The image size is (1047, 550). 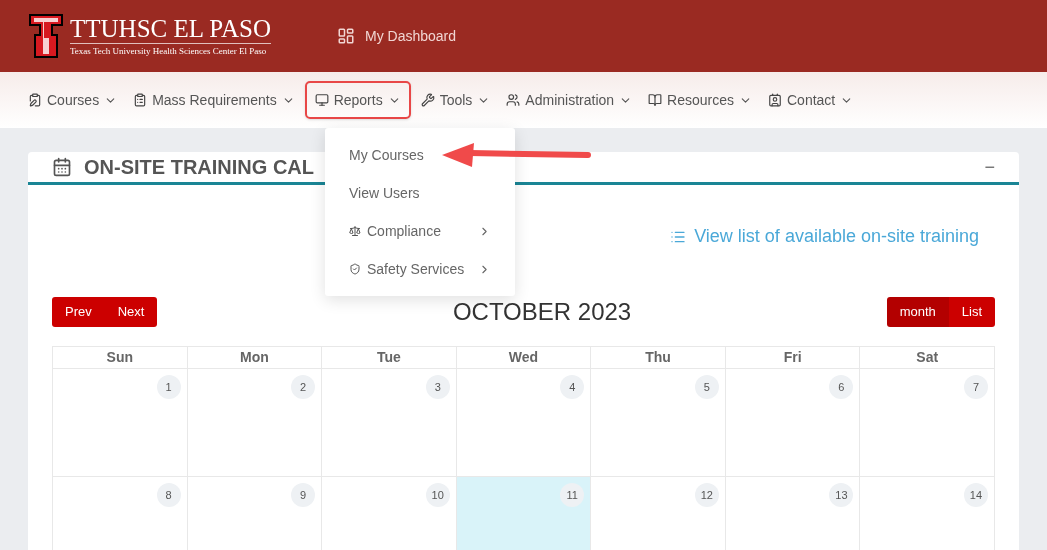 I want to click on dropdown-item: View Users, so click(x=420, y=193).